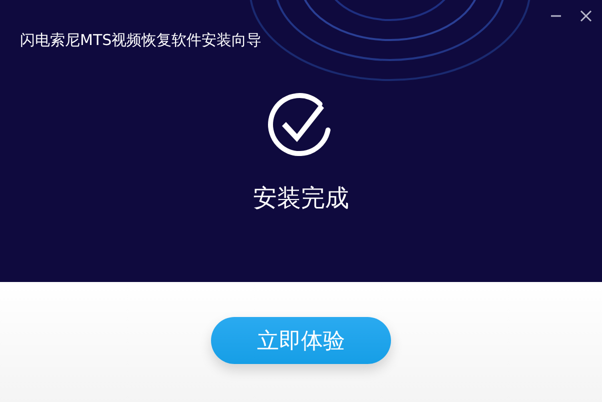 The width and height of the screenshot is (602, 402). Describe the element at coordinates (586, 16) in the screenshot. I see `close-icon` at that location.